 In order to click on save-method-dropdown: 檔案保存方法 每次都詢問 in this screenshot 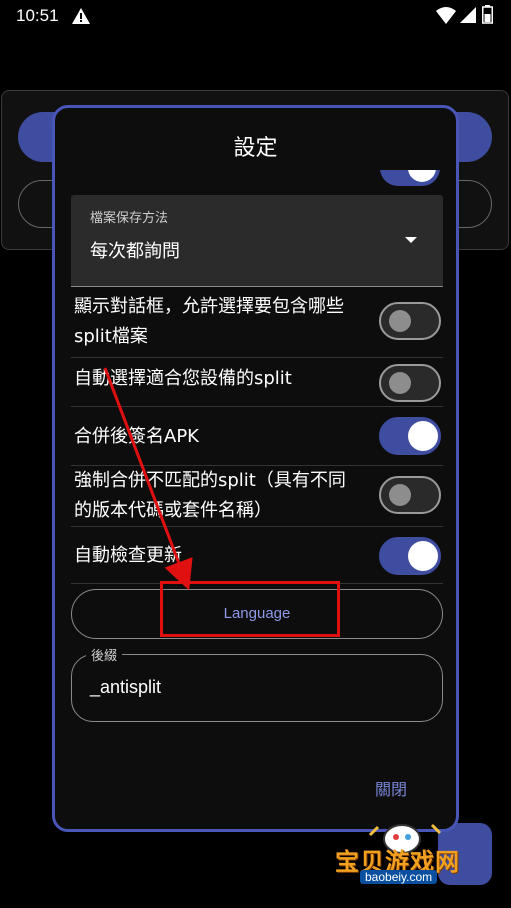, I will do `click(257, 241)`.